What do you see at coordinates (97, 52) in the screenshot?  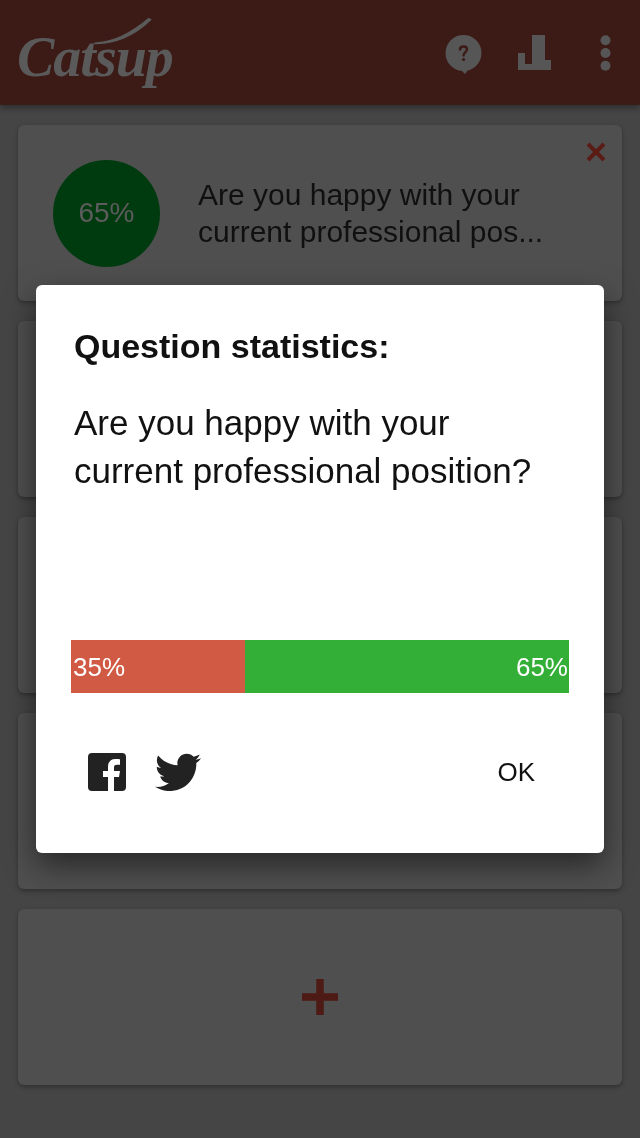 I see `app-logo: Catsup` at bounding box center [97, 52].